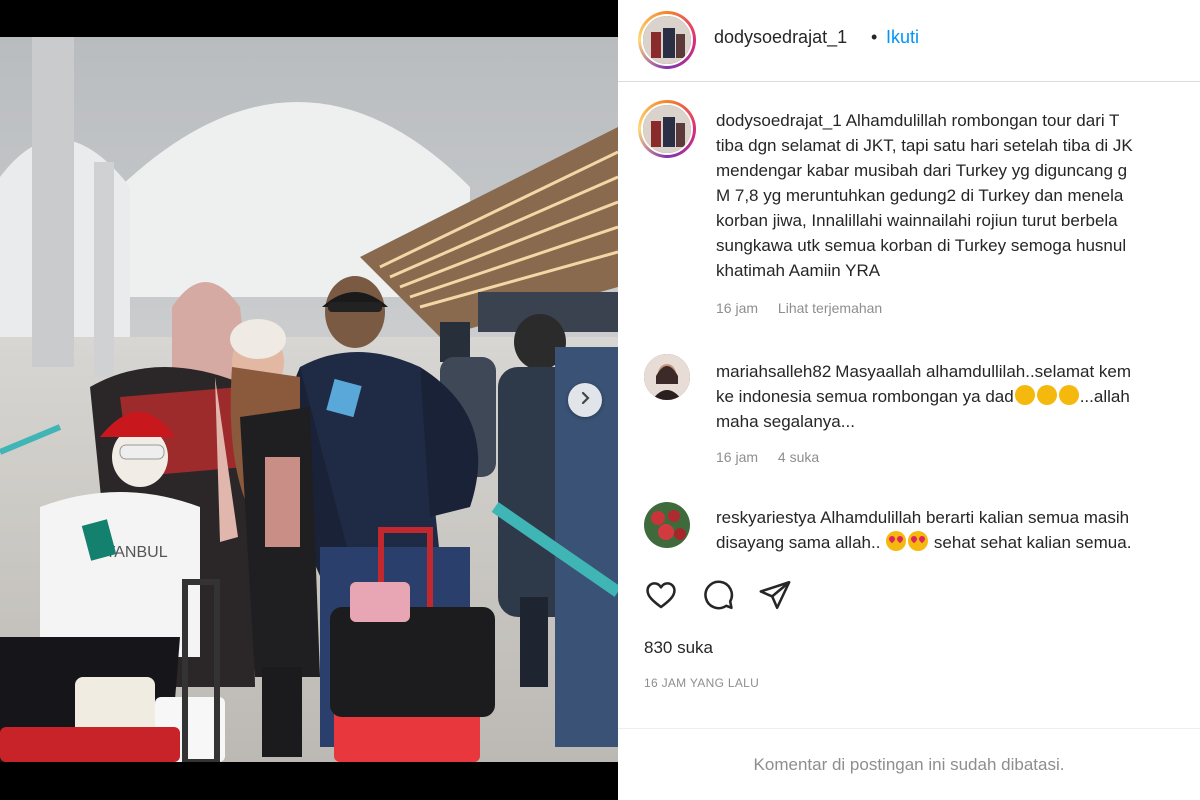  I want to click on post-header: dodysoedrajat_1 • Ikuti, so click(909, 41).